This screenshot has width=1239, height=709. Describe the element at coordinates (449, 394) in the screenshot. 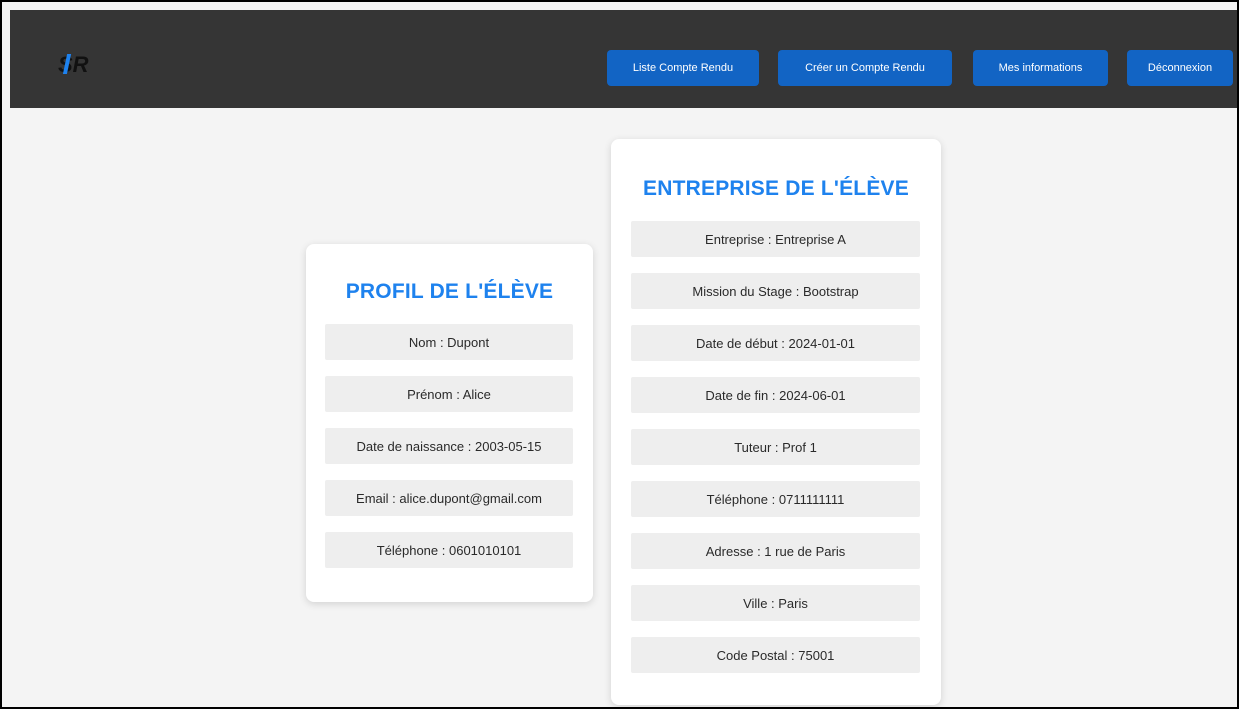

I see `profile-field-first-name: Prénom : Alice` at that location.